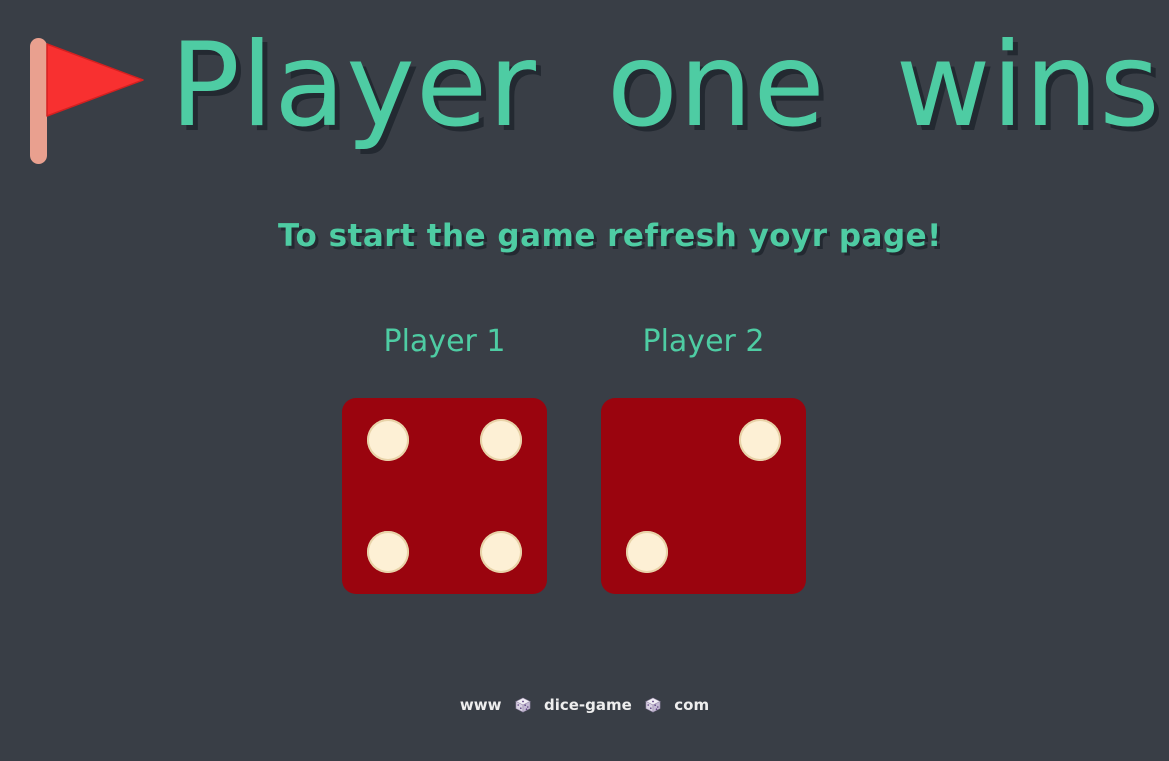 The width and height of the screenshot is (1169, 761). What do you see at coordinates (692, 705) in the screenshot?
I see `footer-suffix: com` at bounding box center [692, 705].